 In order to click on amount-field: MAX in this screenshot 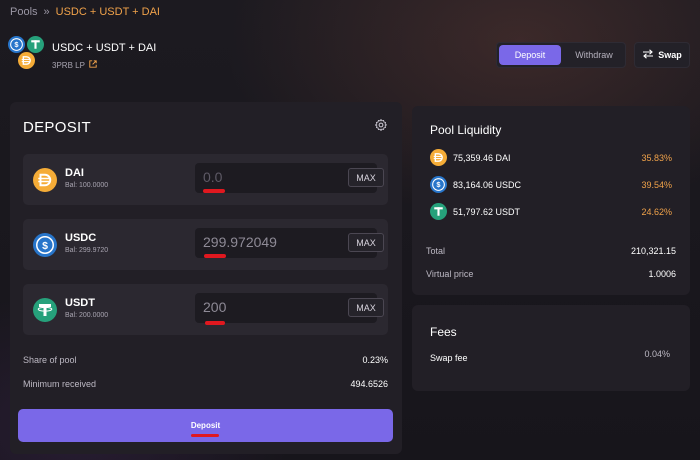, I will do `click(289, 308)`.